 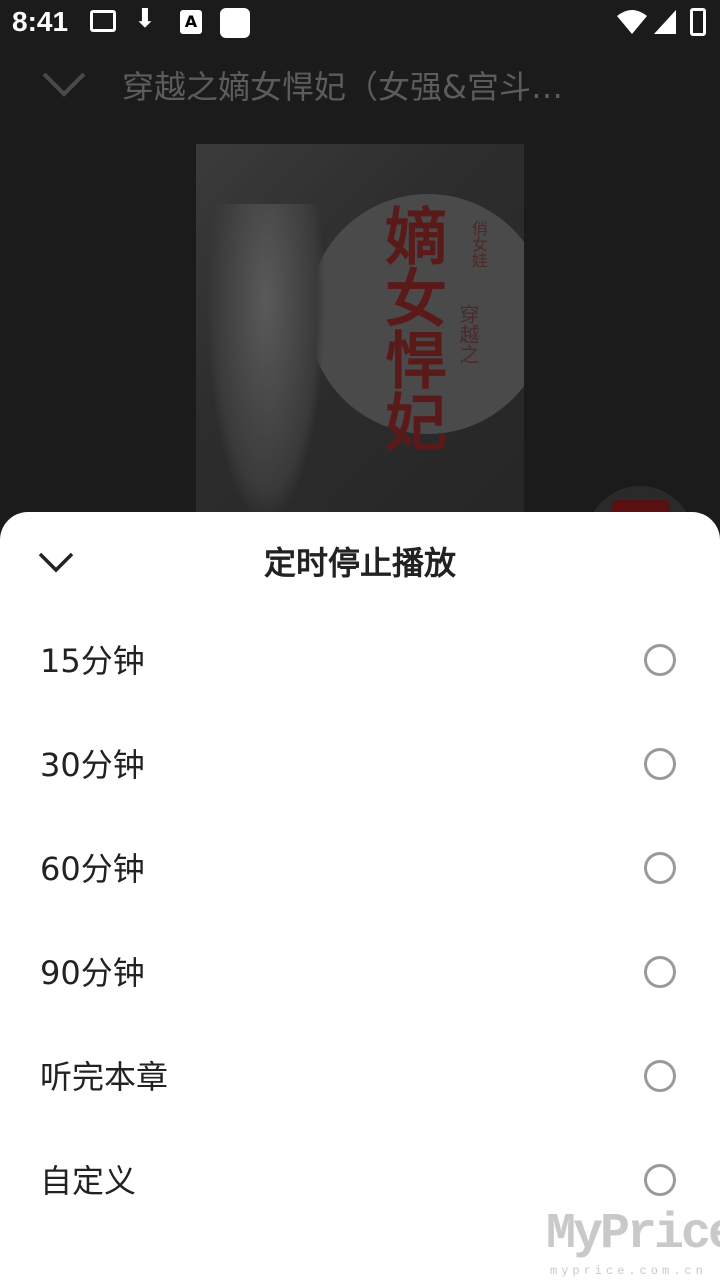 I want to click on option-label: 30分钟, so click(x=92, y=765).